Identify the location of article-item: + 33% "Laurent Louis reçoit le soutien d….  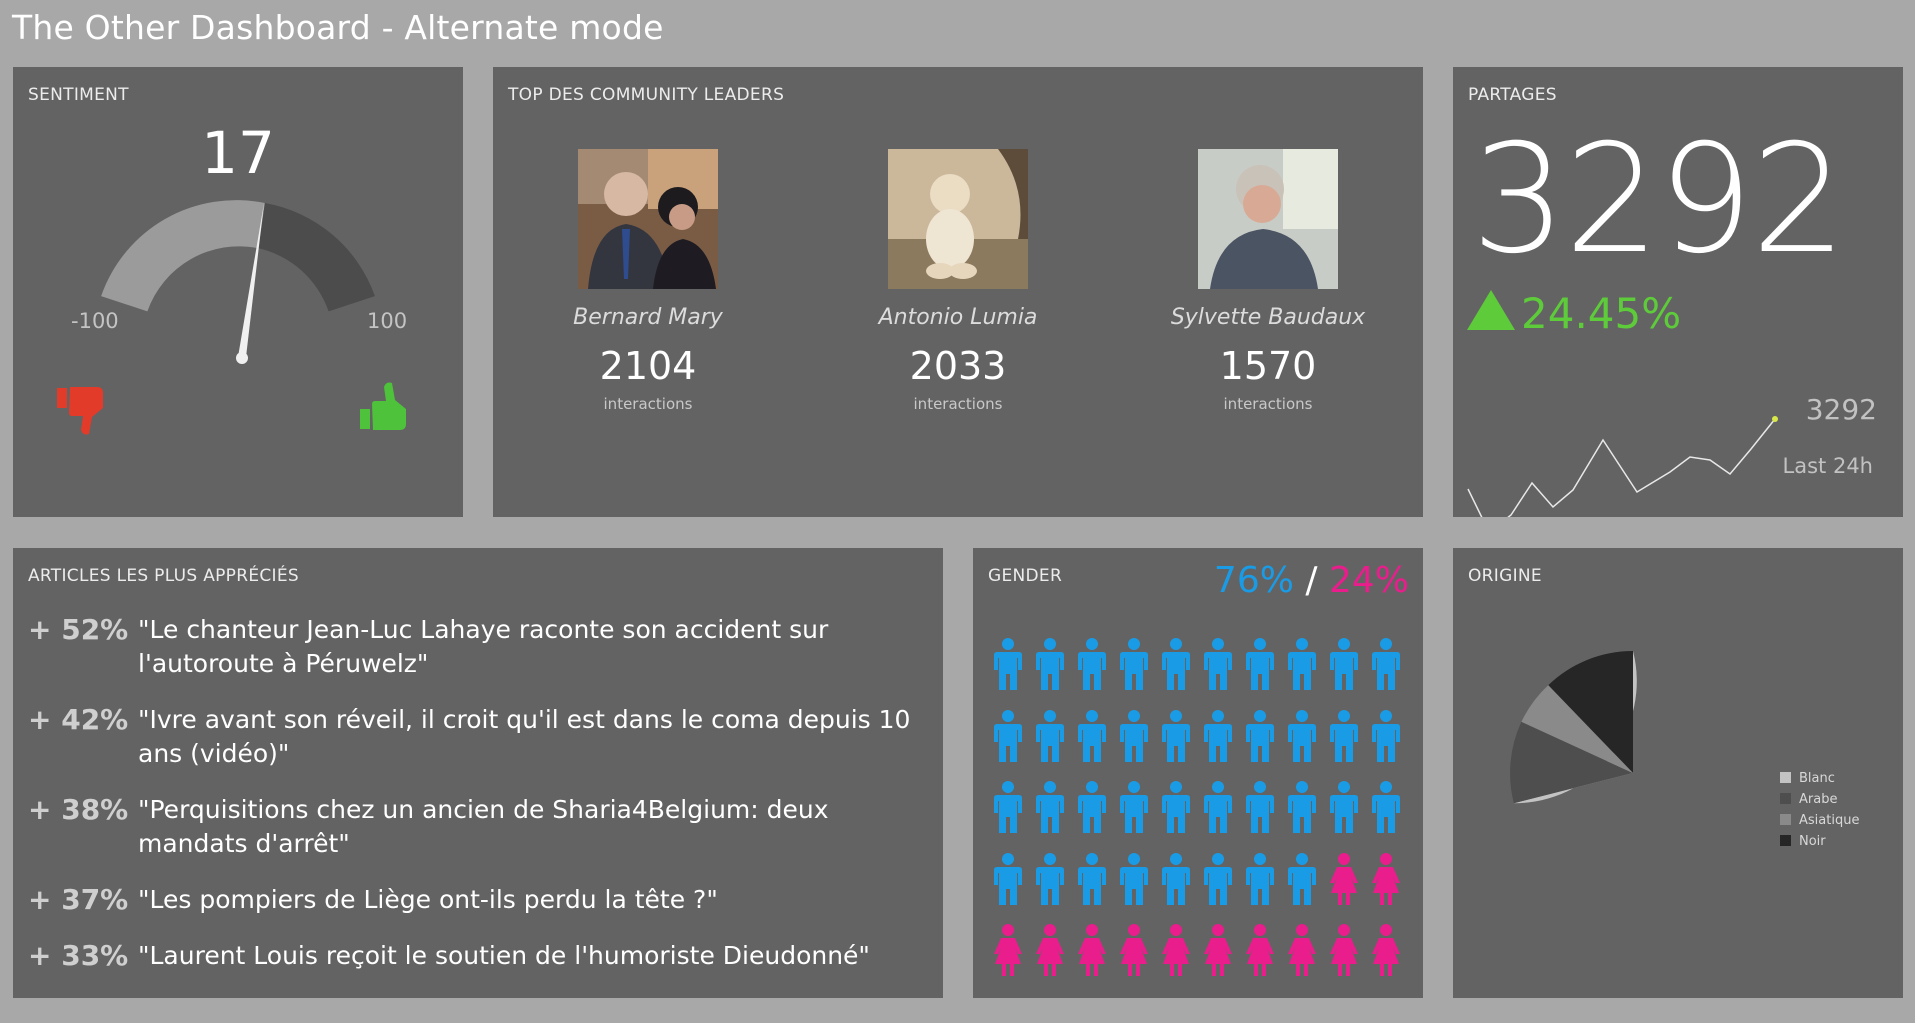
(480, 956).